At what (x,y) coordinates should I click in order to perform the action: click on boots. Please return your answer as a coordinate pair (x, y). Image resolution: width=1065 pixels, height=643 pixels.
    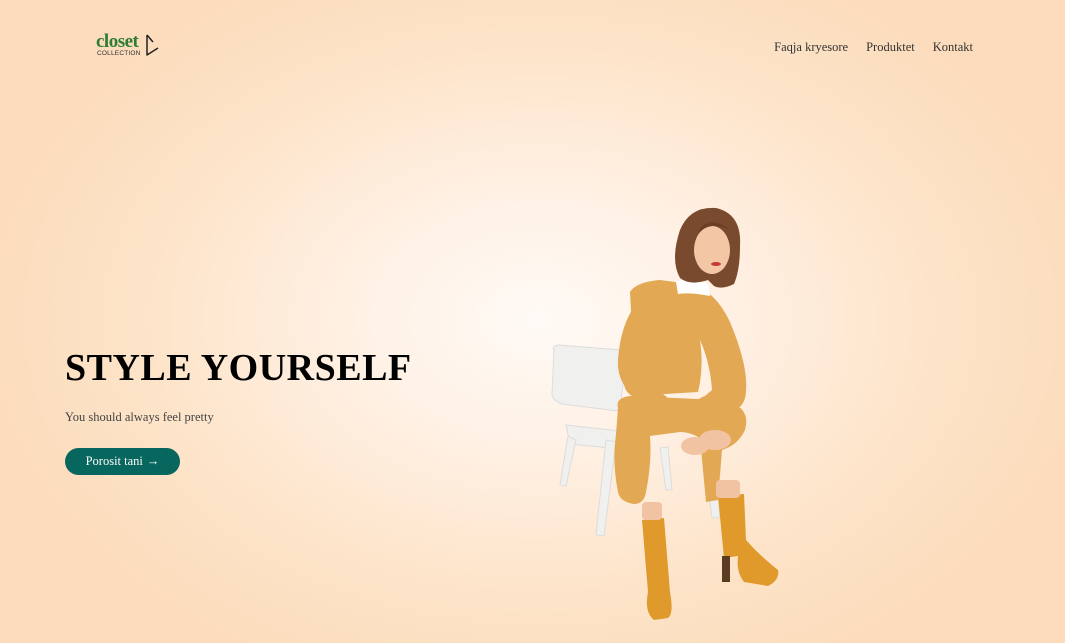
    Looking at the image, I should click on (710, 557).